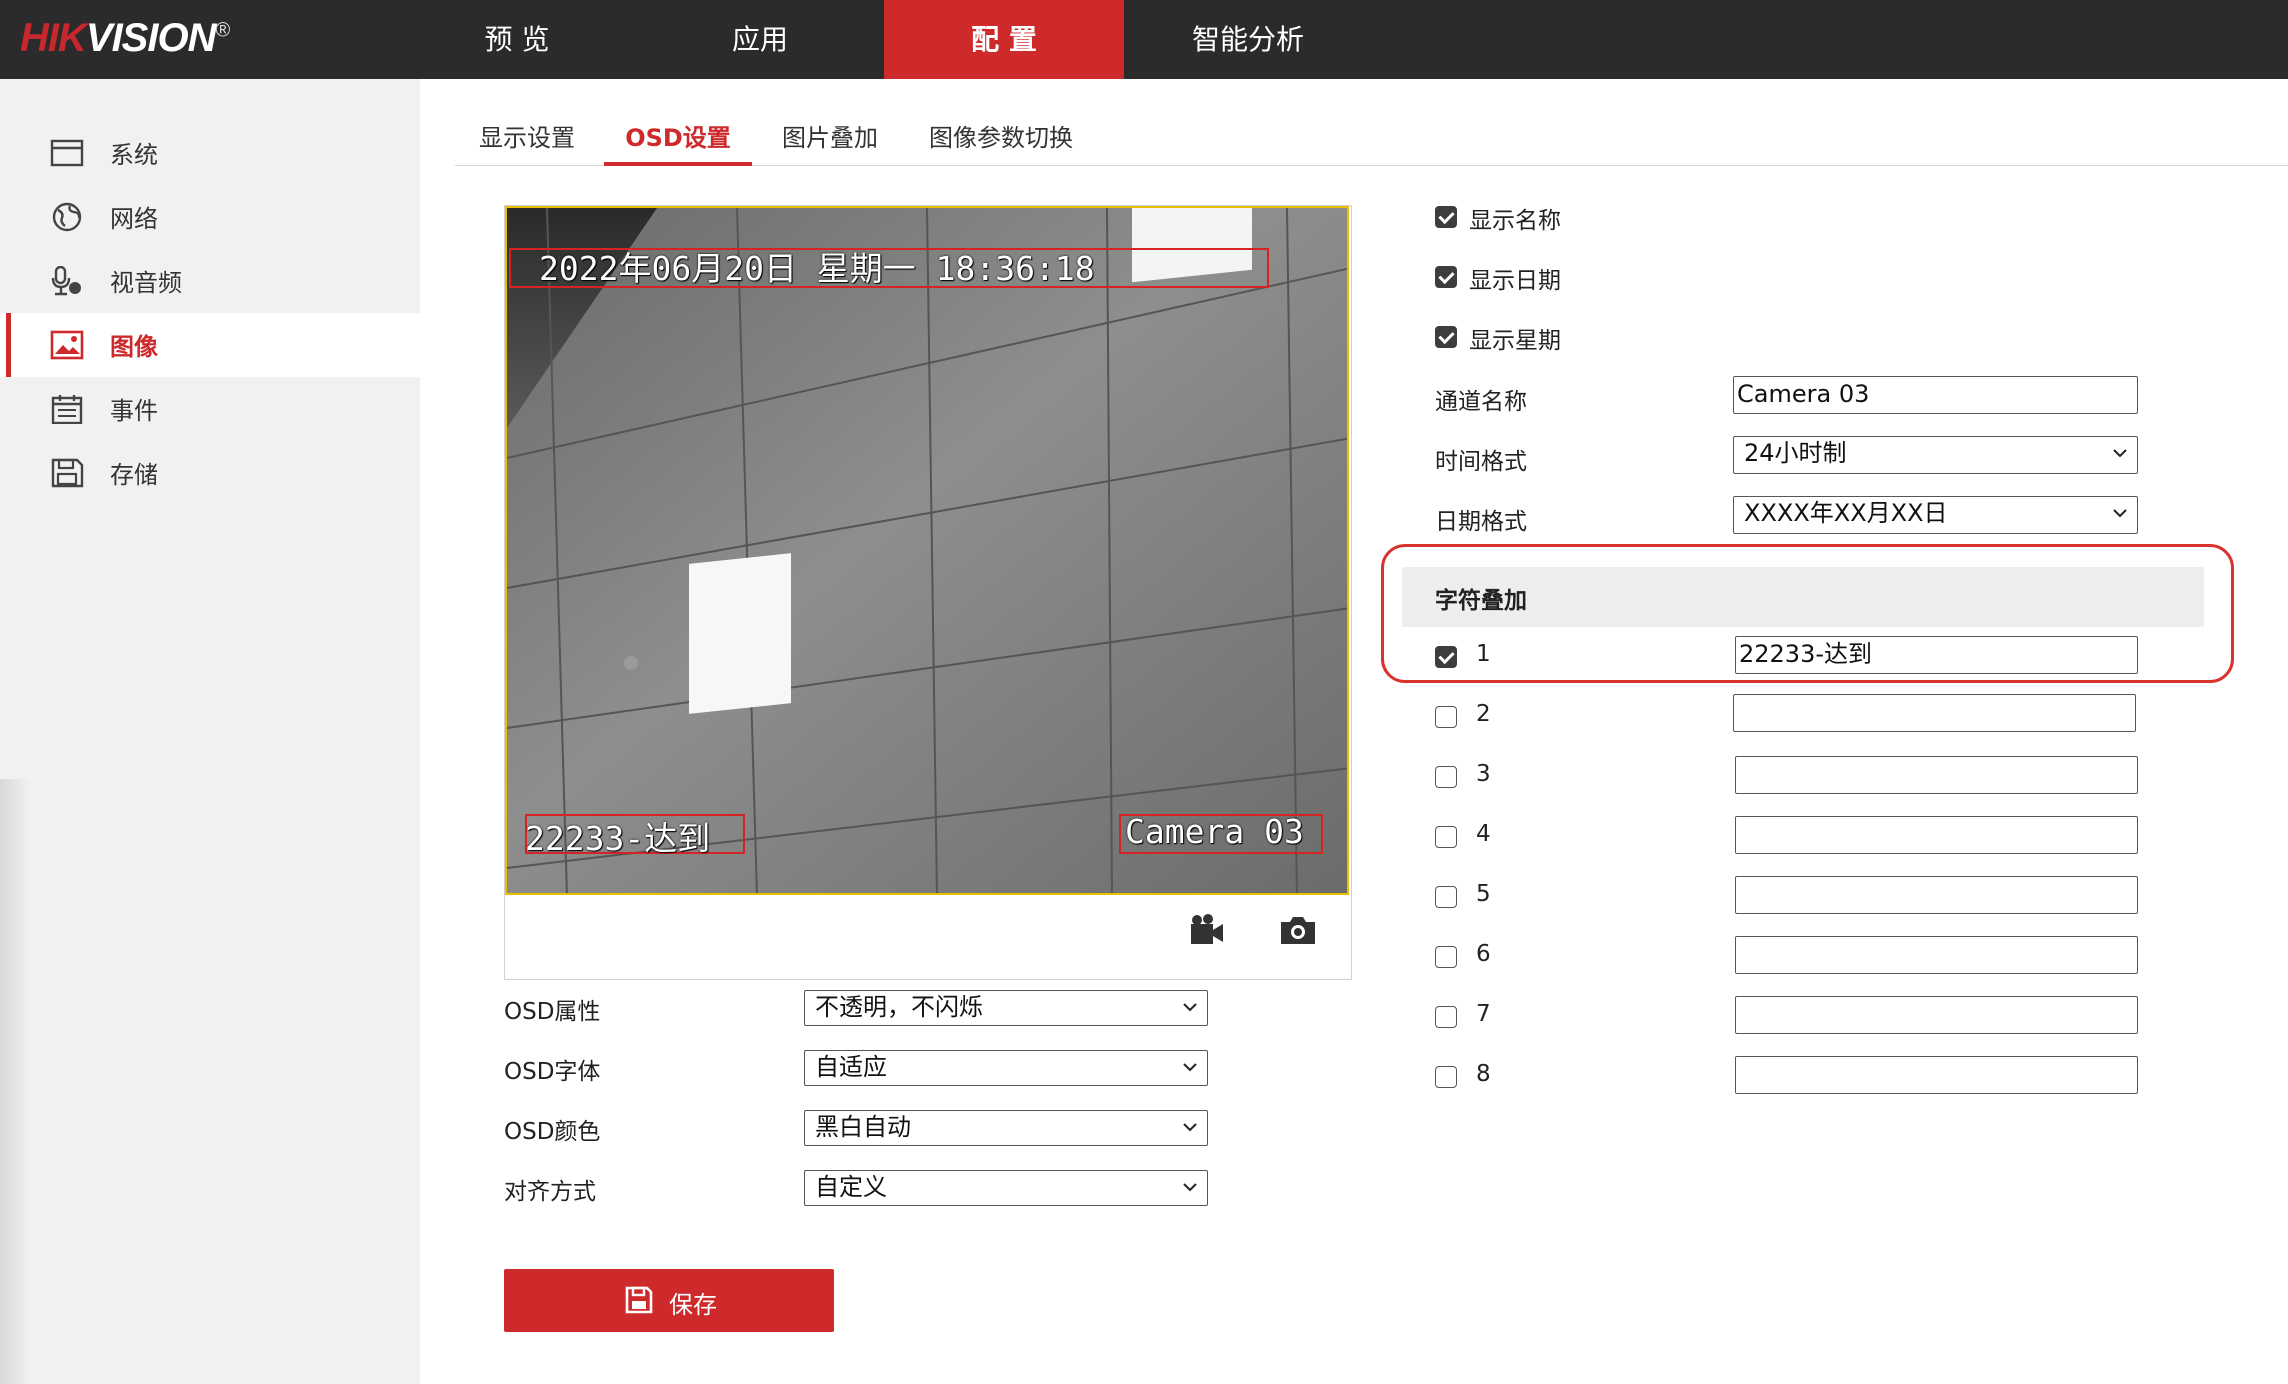 The width and height of the screenshot is (2288, 1384). I want to click on save-button: 保存, so click(669, 1300).